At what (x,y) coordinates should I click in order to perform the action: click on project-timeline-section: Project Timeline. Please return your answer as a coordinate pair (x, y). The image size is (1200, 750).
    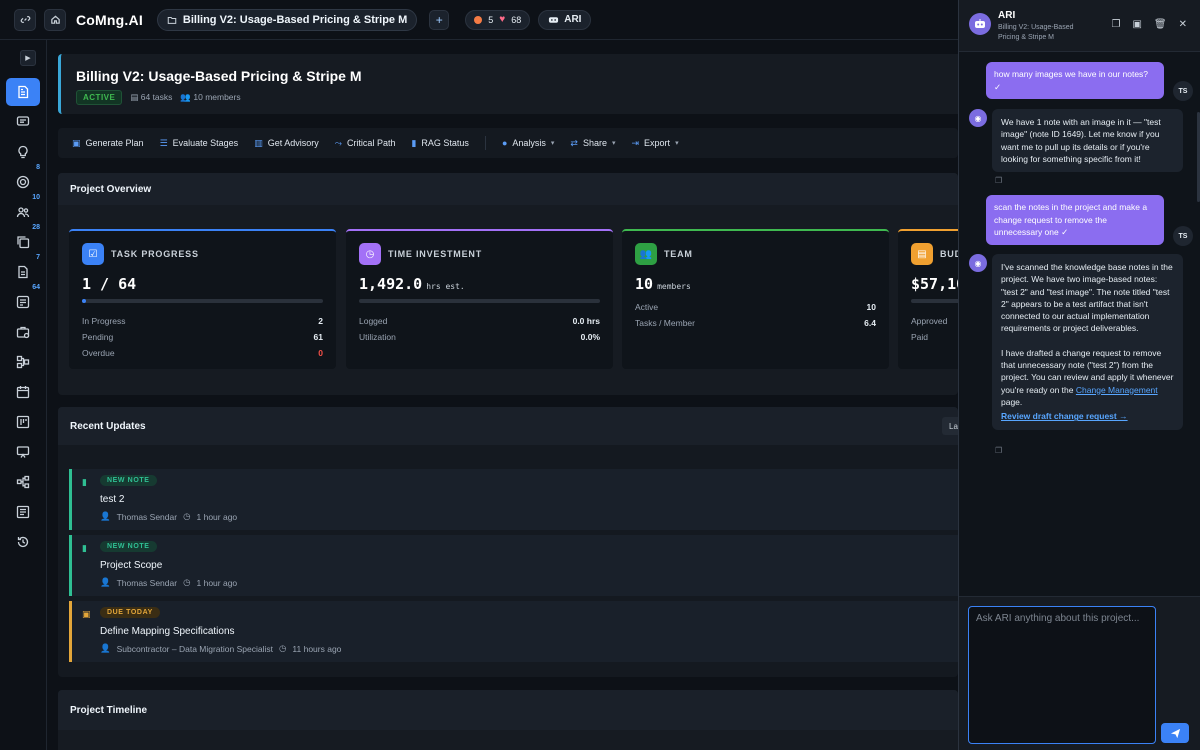
    Looking at the image, I should click on (508, 720).